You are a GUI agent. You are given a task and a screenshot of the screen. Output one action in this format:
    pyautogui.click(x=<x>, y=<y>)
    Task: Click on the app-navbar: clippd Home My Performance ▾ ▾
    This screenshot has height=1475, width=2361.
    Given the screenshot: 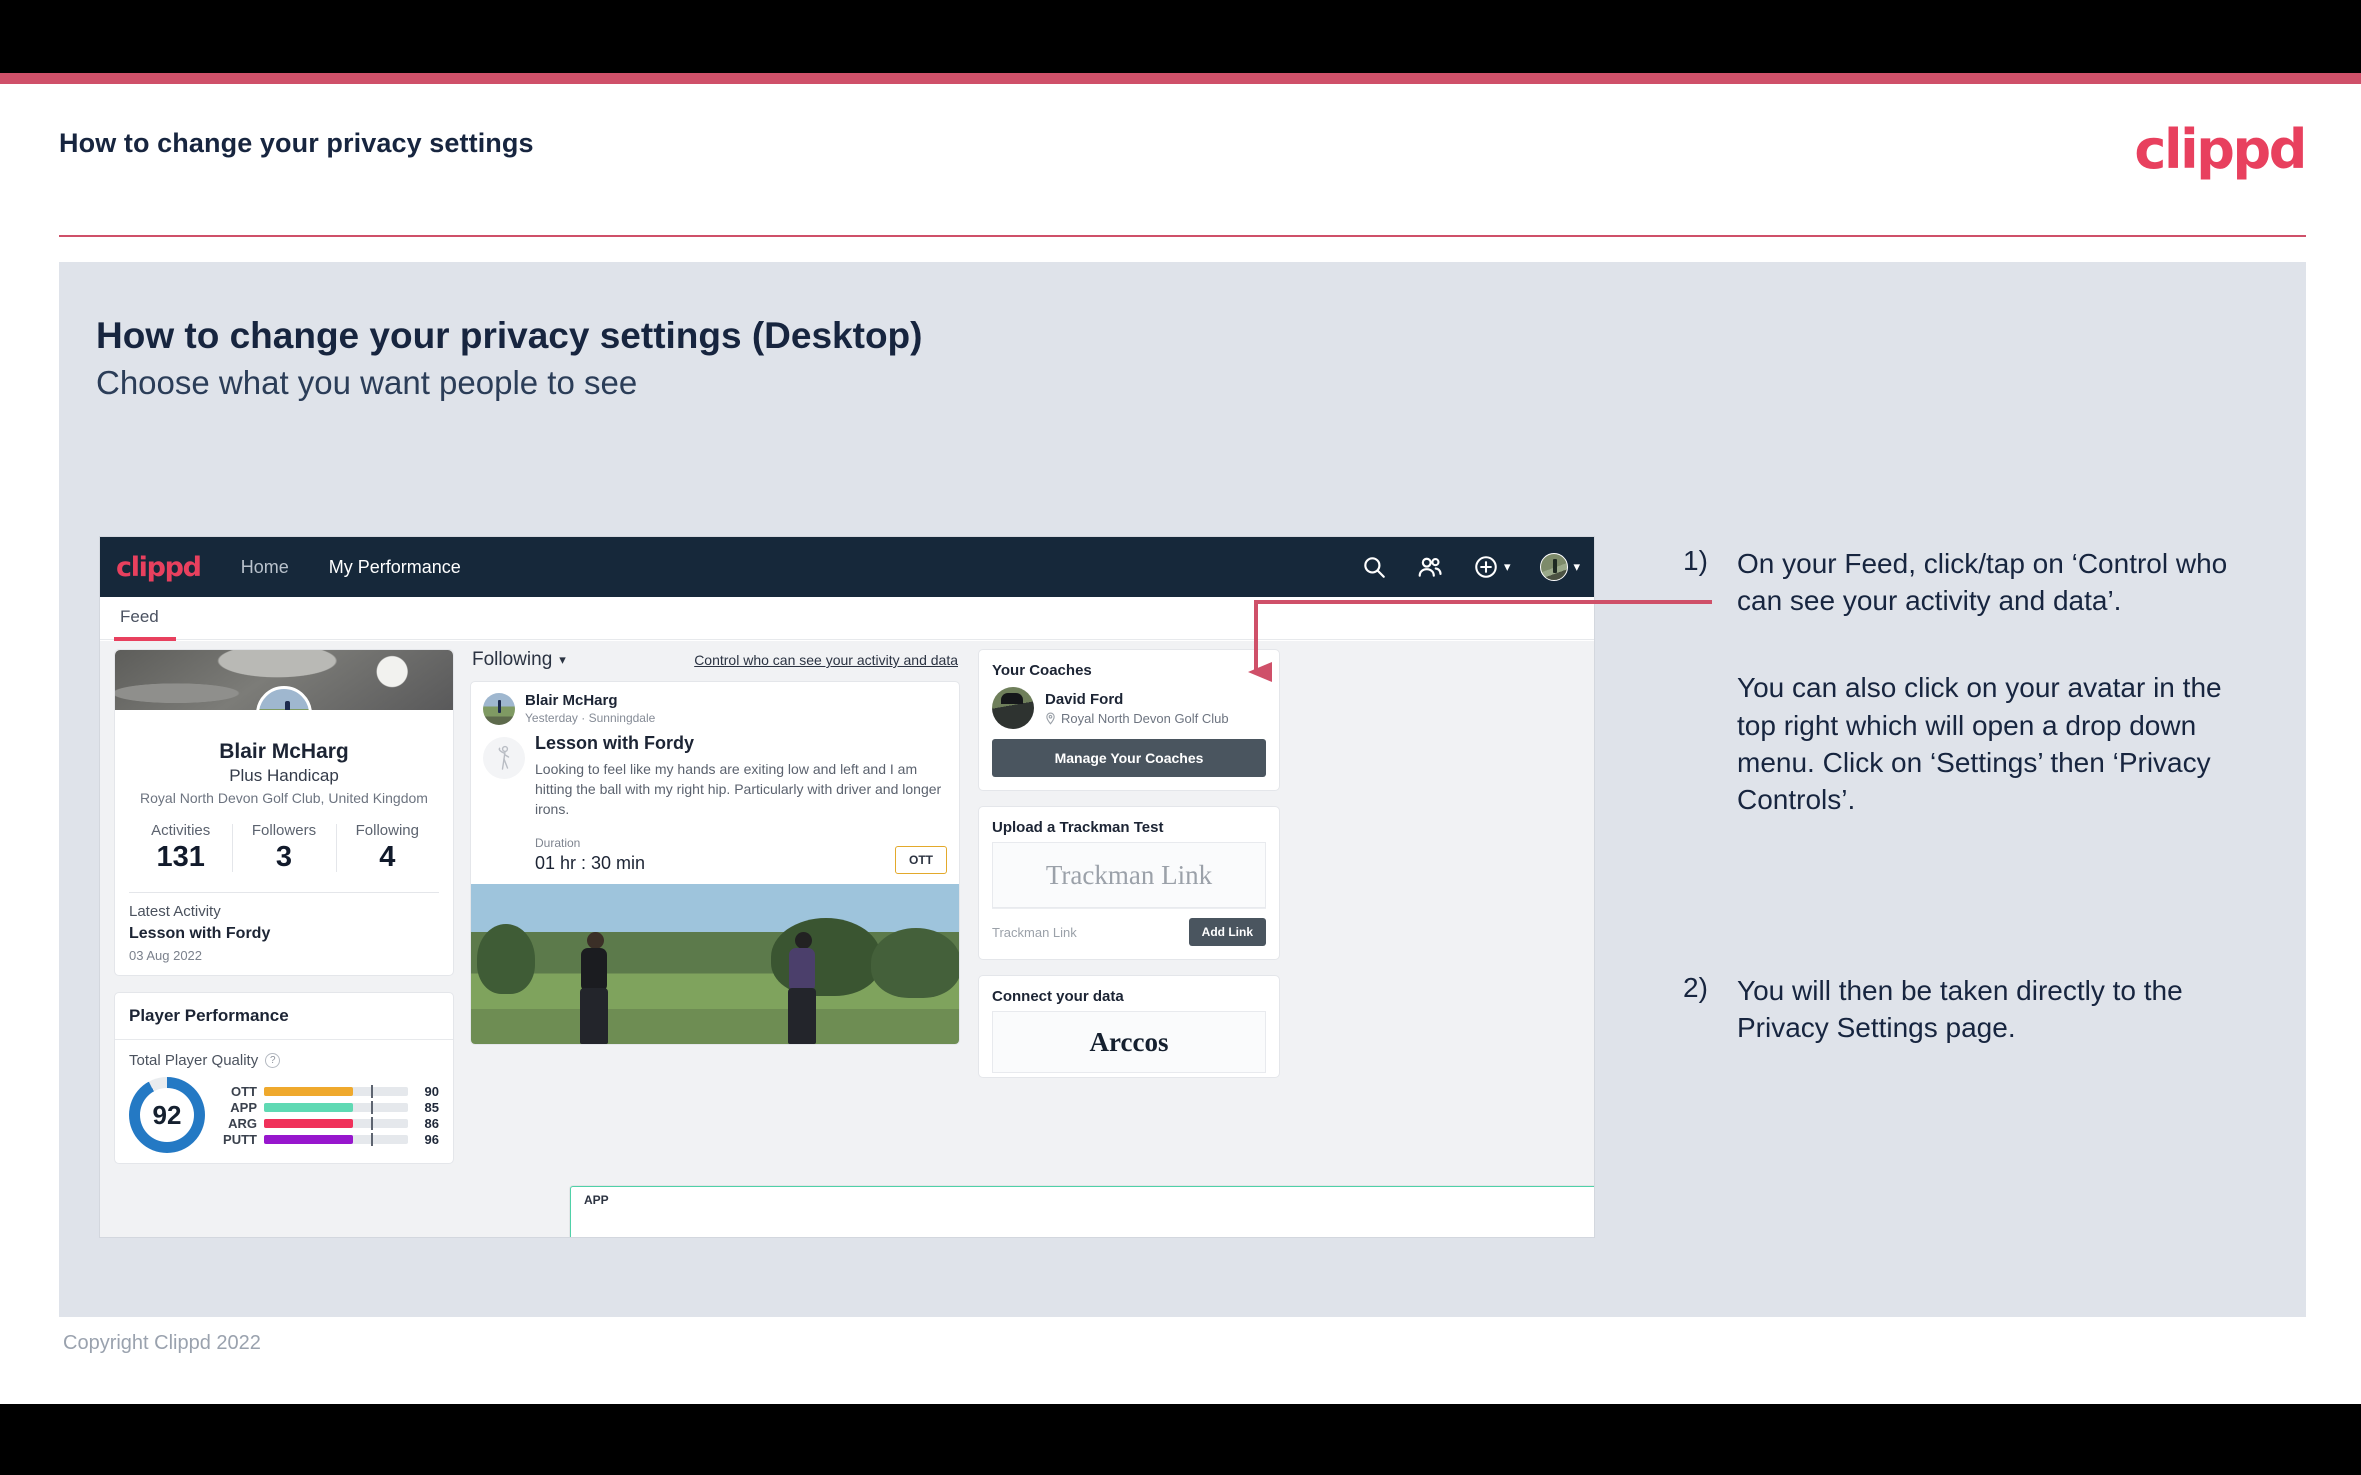 What is the action you would take?
    pyautogui.click(x=847, y=567)
    